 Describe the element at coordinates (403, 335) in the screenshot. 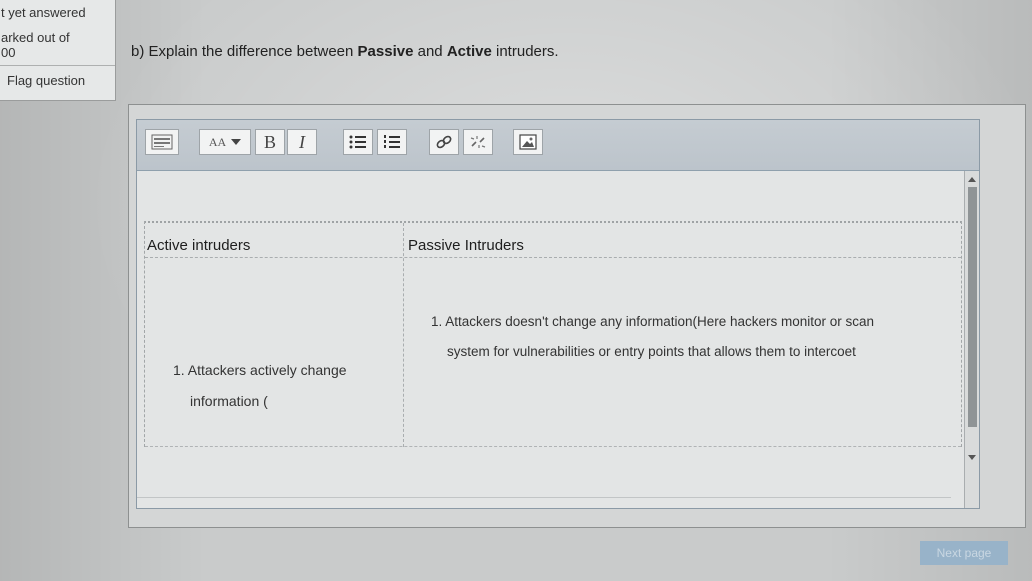

I see `table-column-divider` at that location.